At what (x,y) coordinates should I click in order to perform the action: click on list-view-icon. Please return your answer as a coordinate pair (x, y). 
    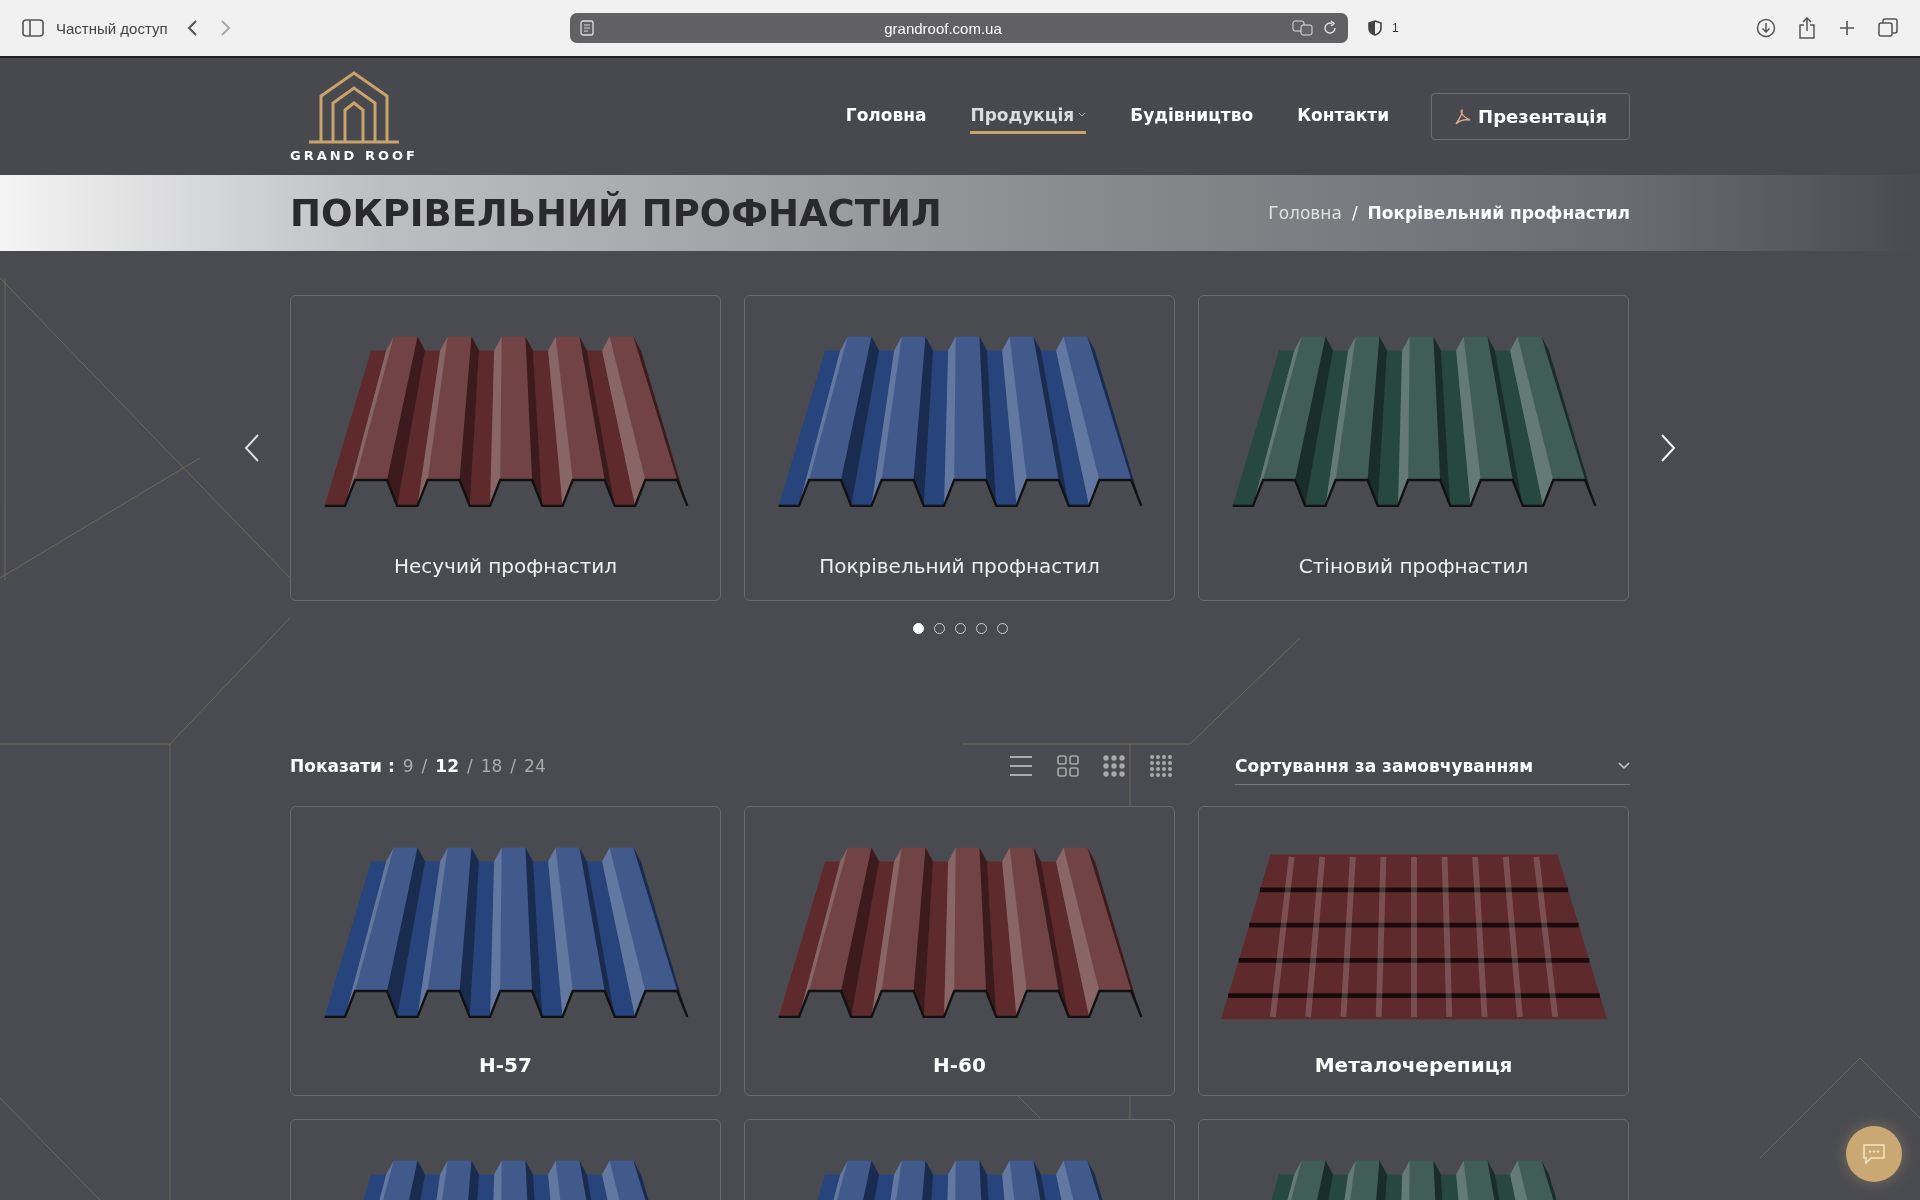
    Looking at the image, I should click on (1021, 766).